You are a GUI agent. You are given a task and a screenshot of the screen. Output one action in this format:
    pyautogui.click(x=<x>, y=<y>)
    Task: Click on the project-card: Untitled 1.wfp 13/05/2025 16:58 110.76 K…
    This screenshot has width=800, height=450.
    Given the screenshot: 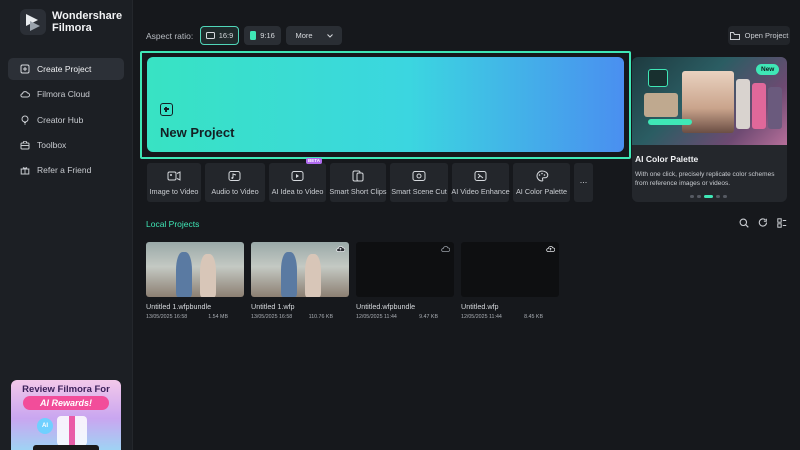 What is the action you would take?
    pyautogui.click(x=300, y=281)
    